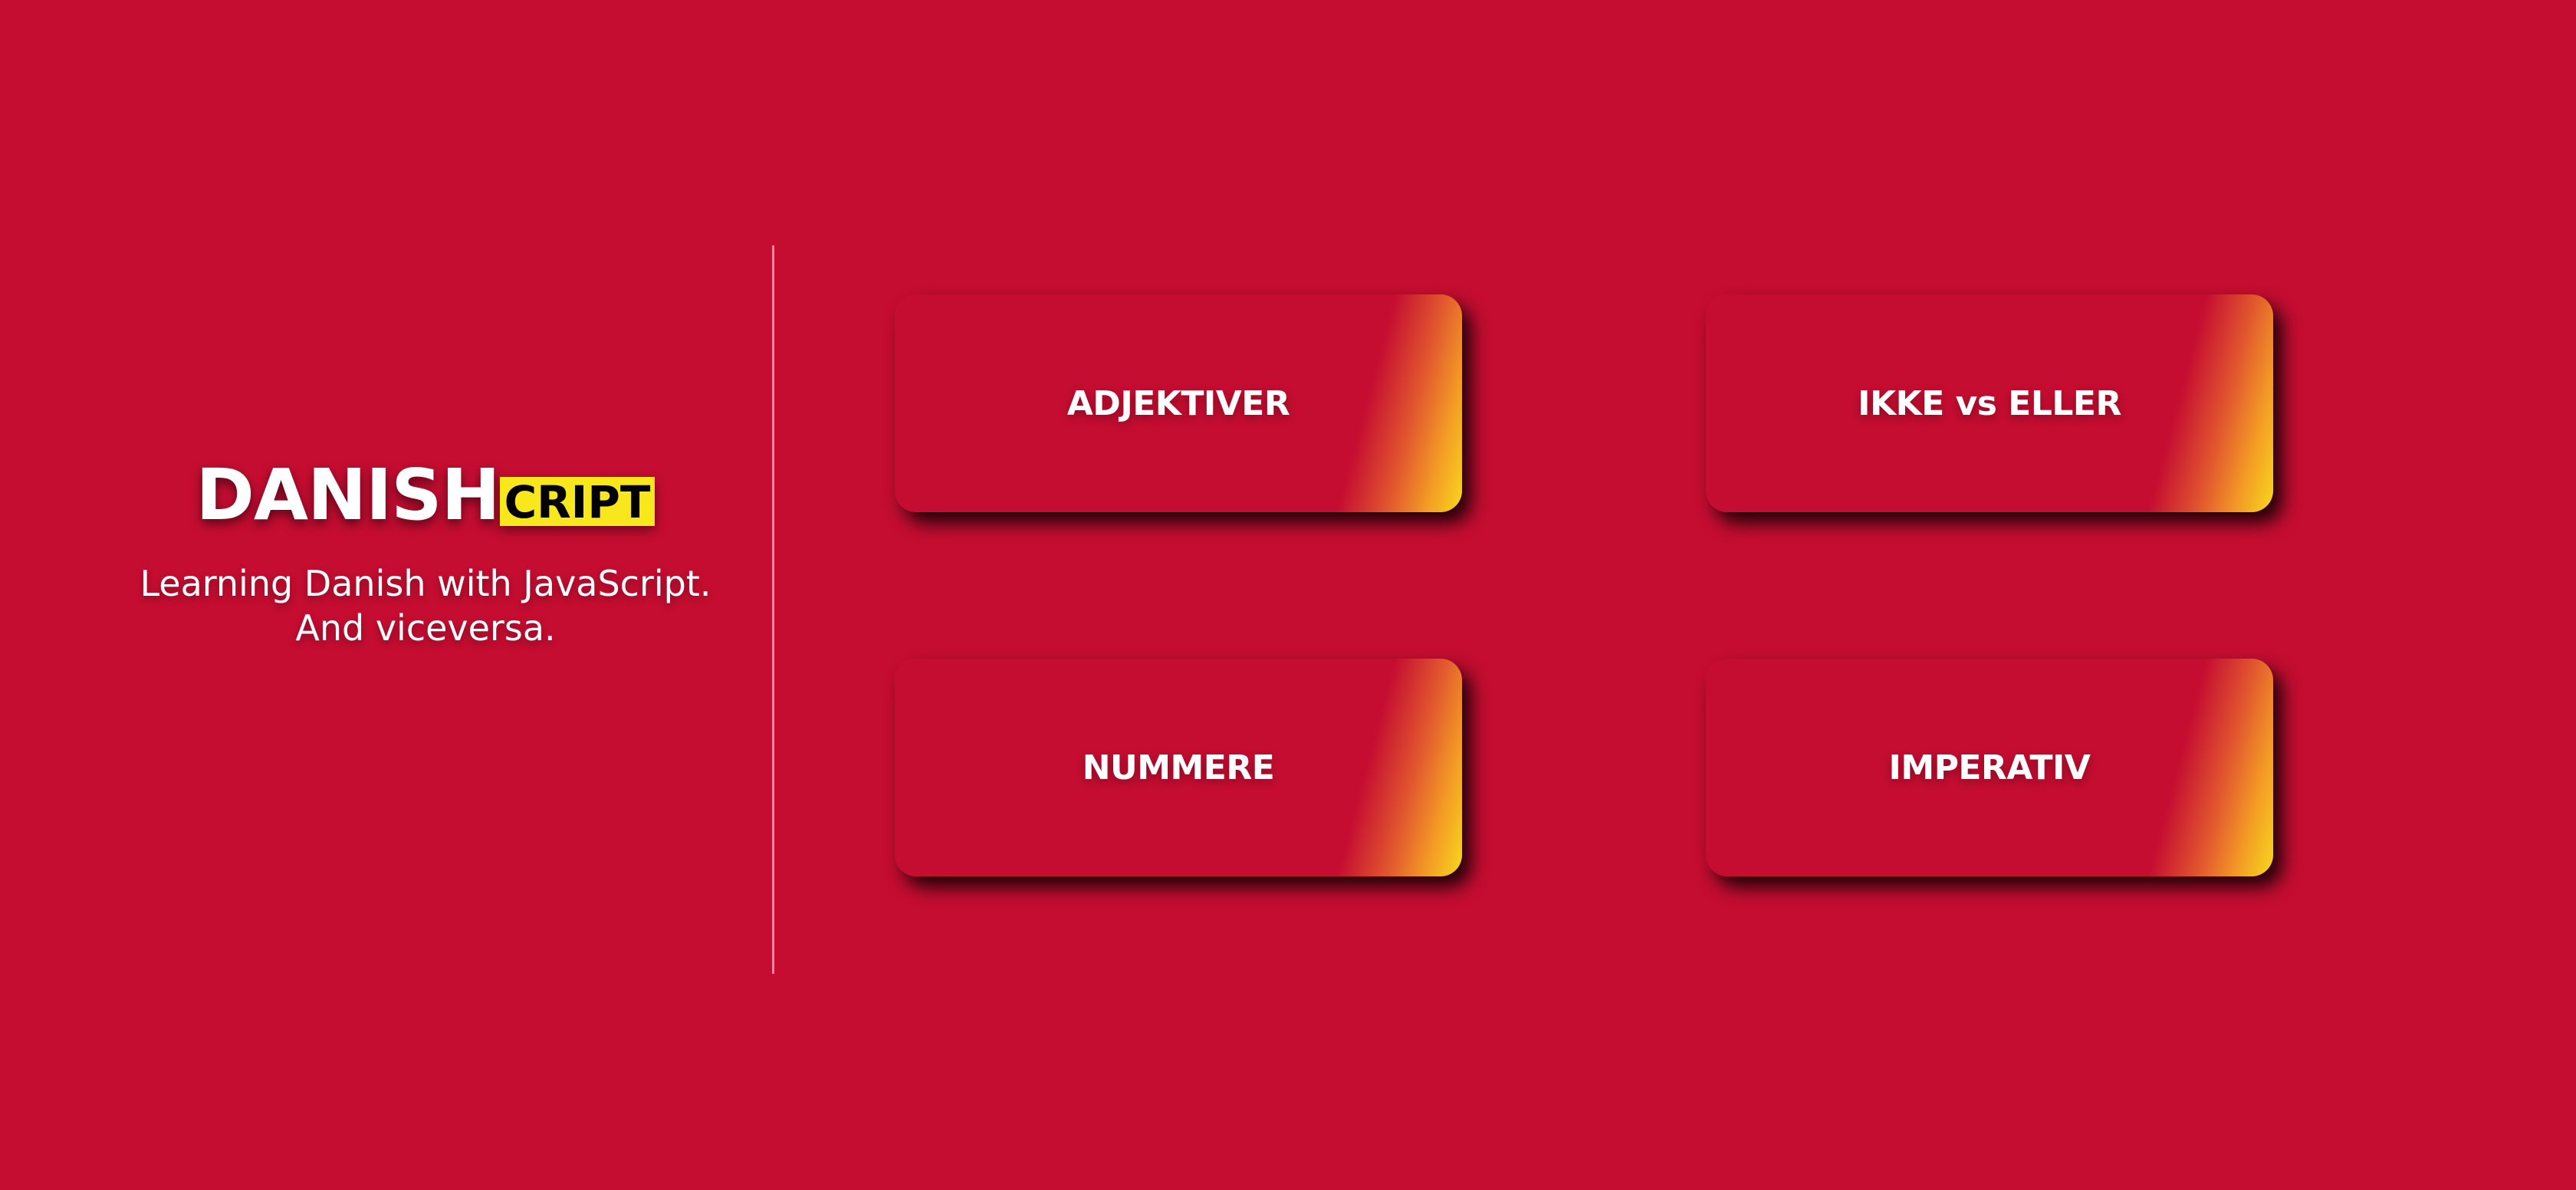 This screenshot has width=2576, height=1190. Describe the element at coordinates (426, 583) in the screenshot. I see `tagline-line-1: Learning Danish with JavaScript.` at that location.